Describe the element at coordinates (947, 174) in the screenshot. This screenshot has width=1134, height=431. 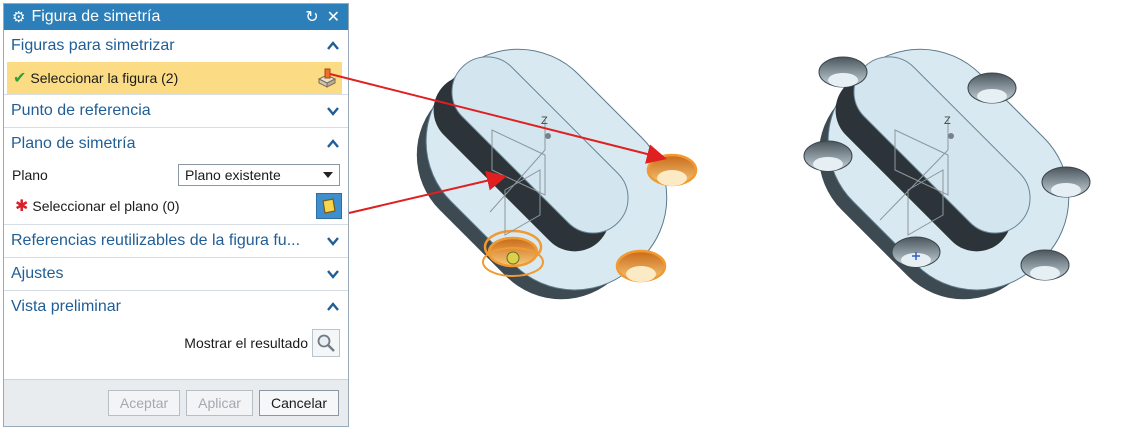
I see `part-result-right: Z` at that location.